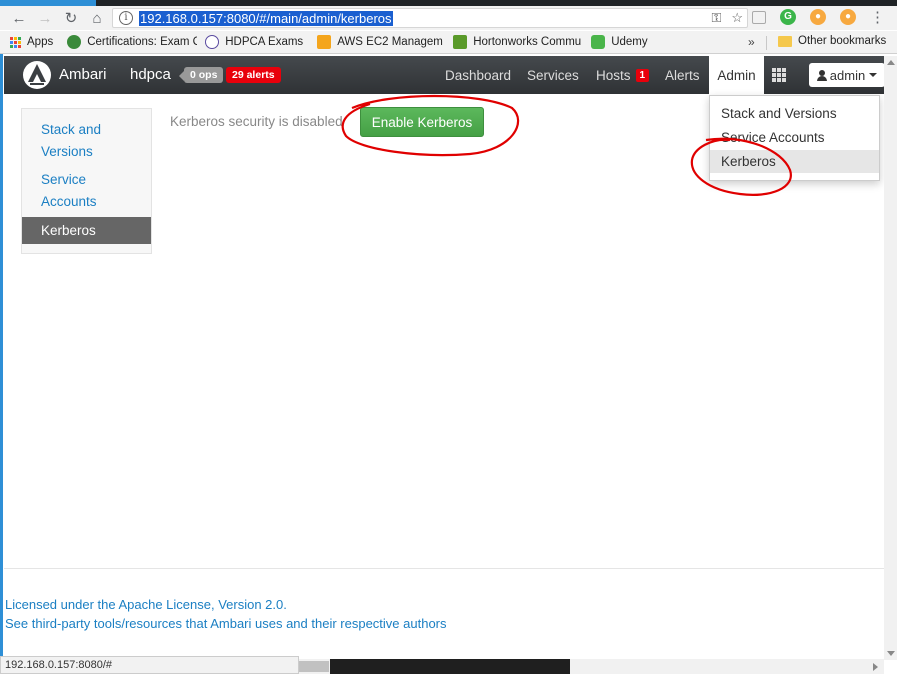 Image resolution: width=897 pixels, height=674 pixels. I want to click on bookmark-certifications: Certifications: Exam C, so click(132, 42).